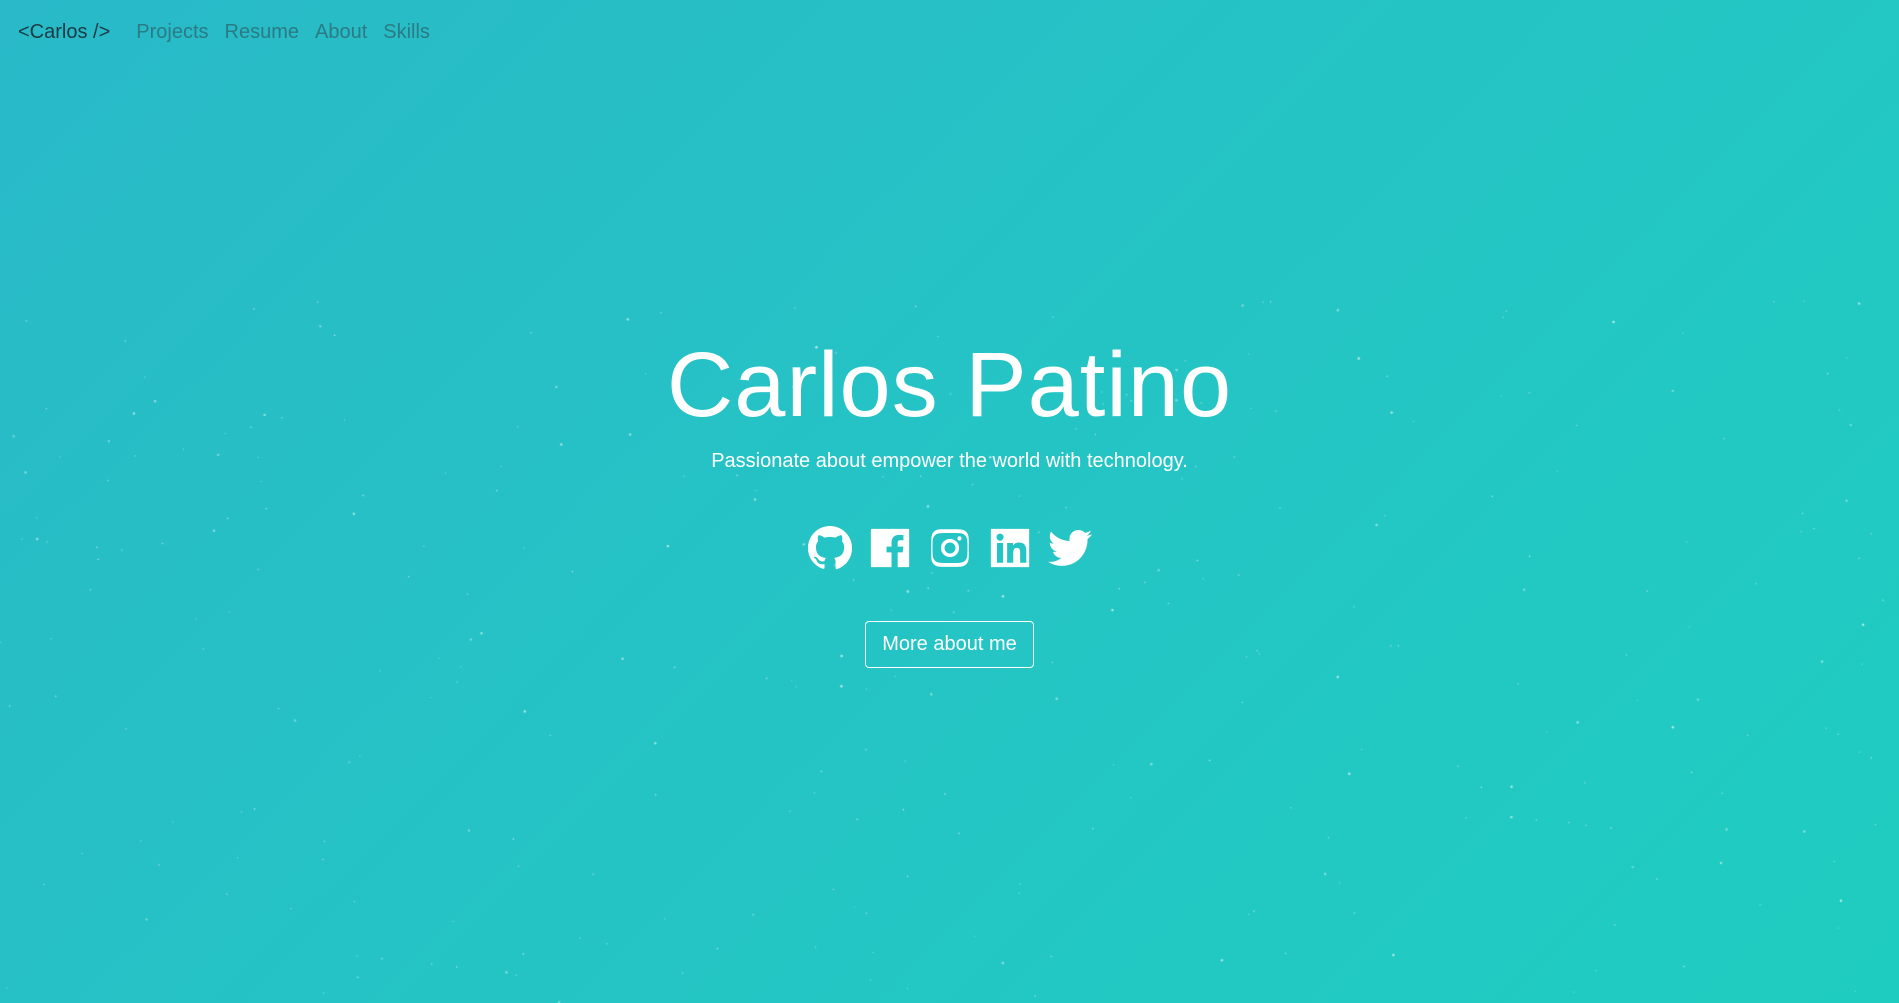  I want to click on twitter-icon, so click(1069, 547).